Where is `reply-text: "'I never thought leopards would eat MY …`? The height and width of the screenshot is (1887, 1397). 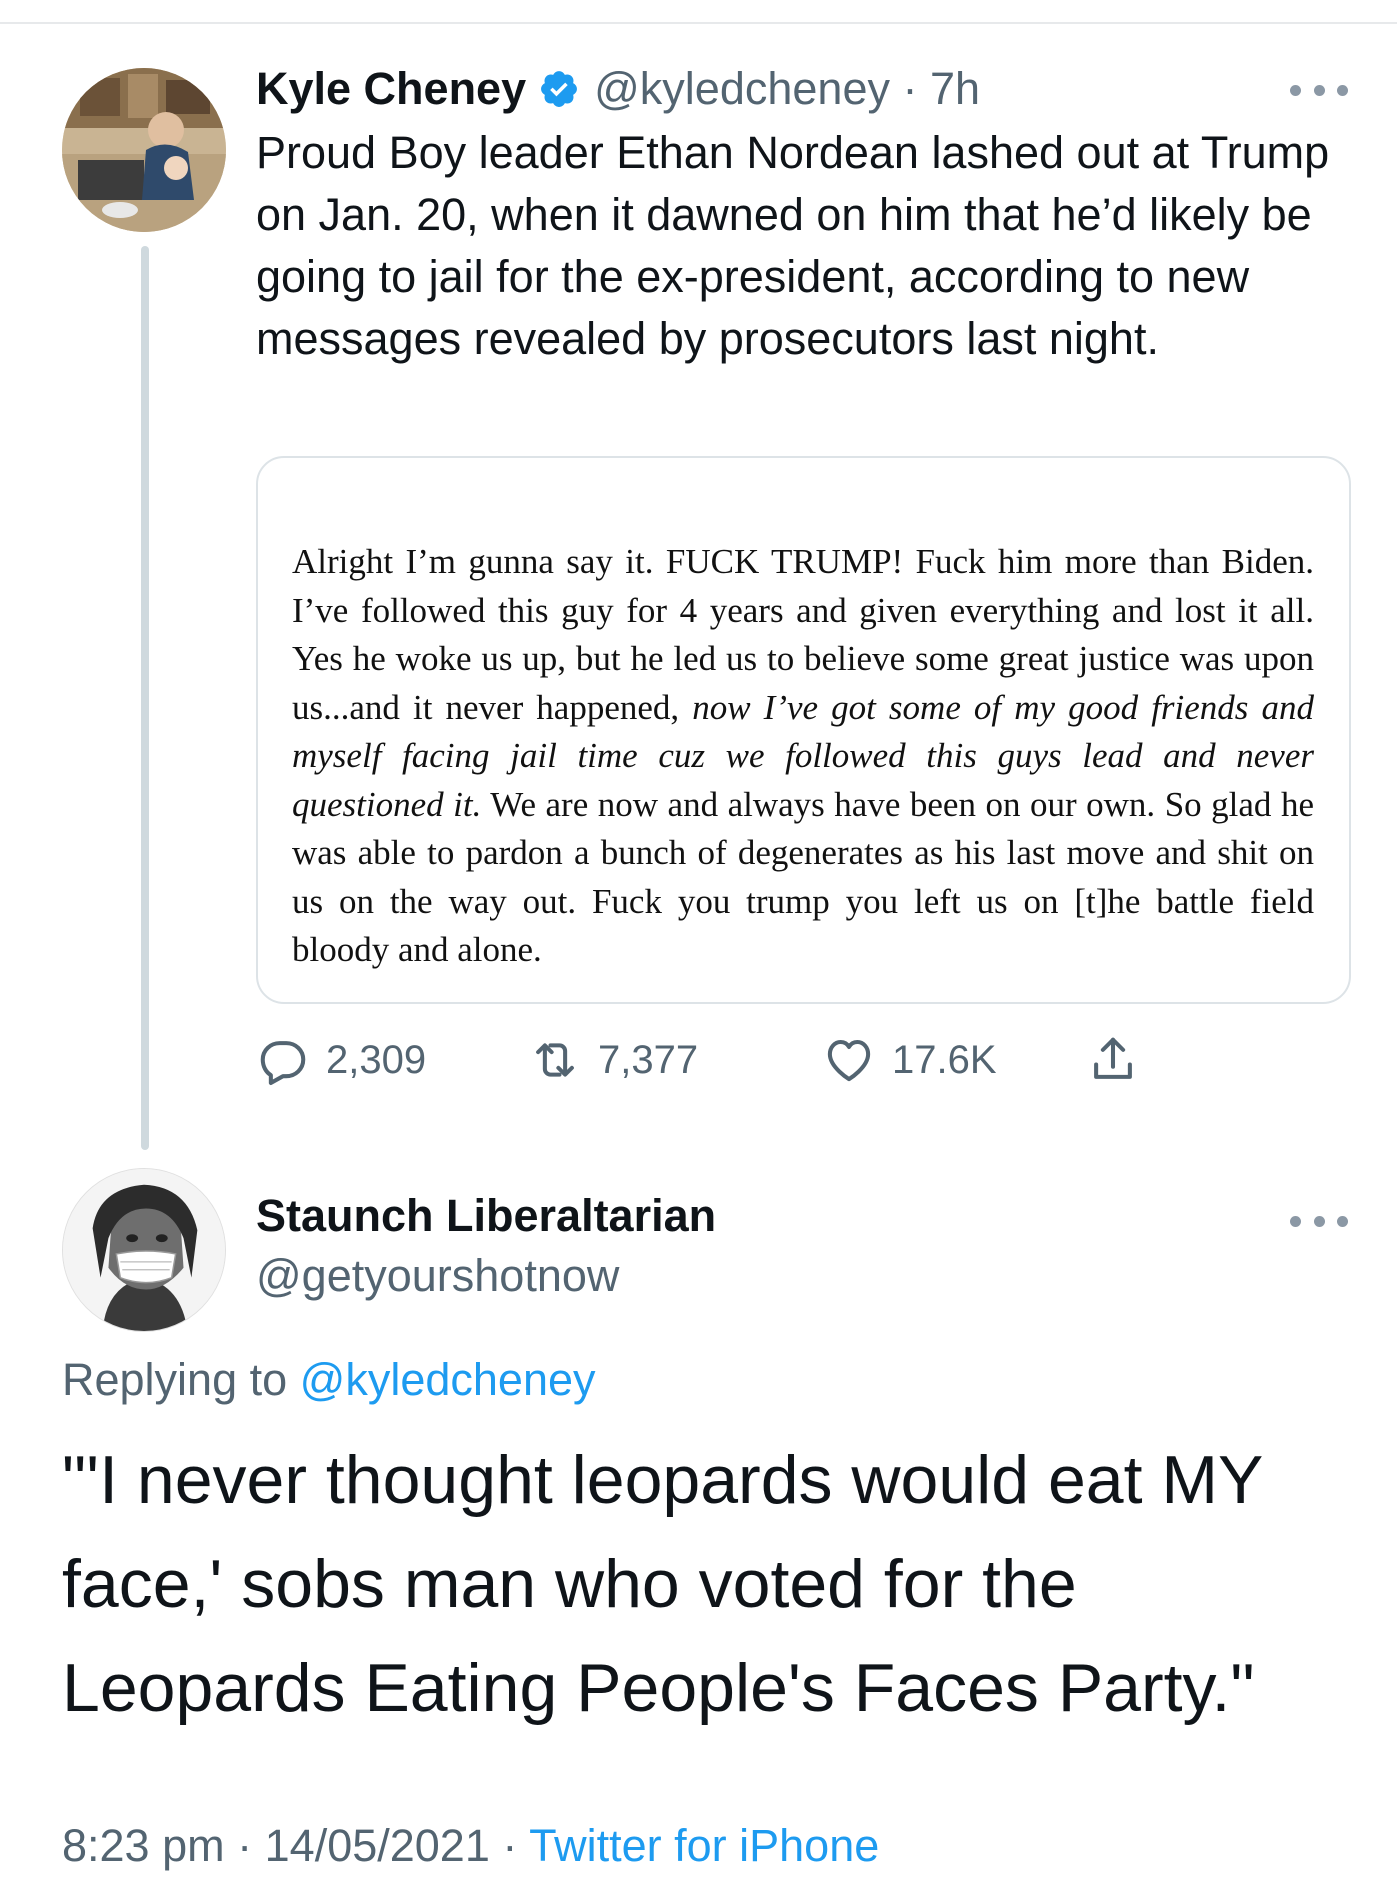
reply-text: "'I never thought leopards would eat MY … is located at coordinates (662, 1584).